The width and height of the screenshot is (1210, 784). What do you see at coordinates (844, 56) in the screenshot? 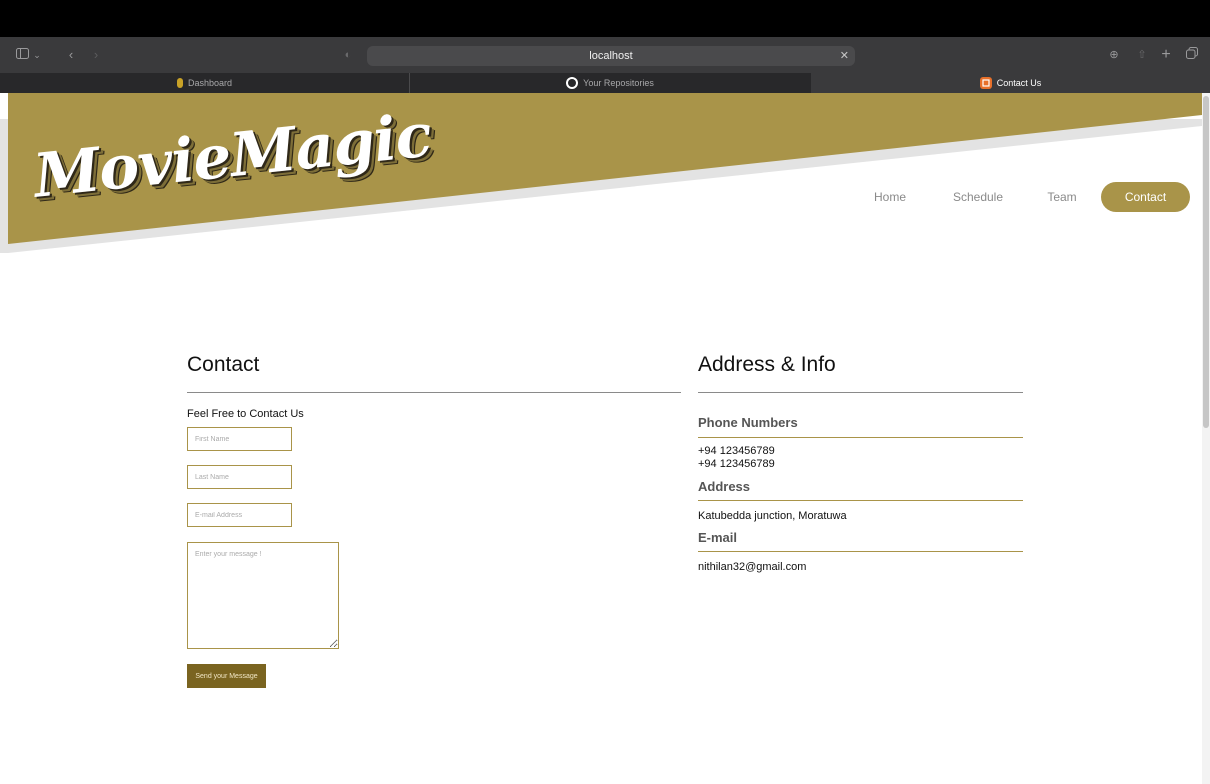
I see `clear-icon: ✕` at bounding box center [844, 56].